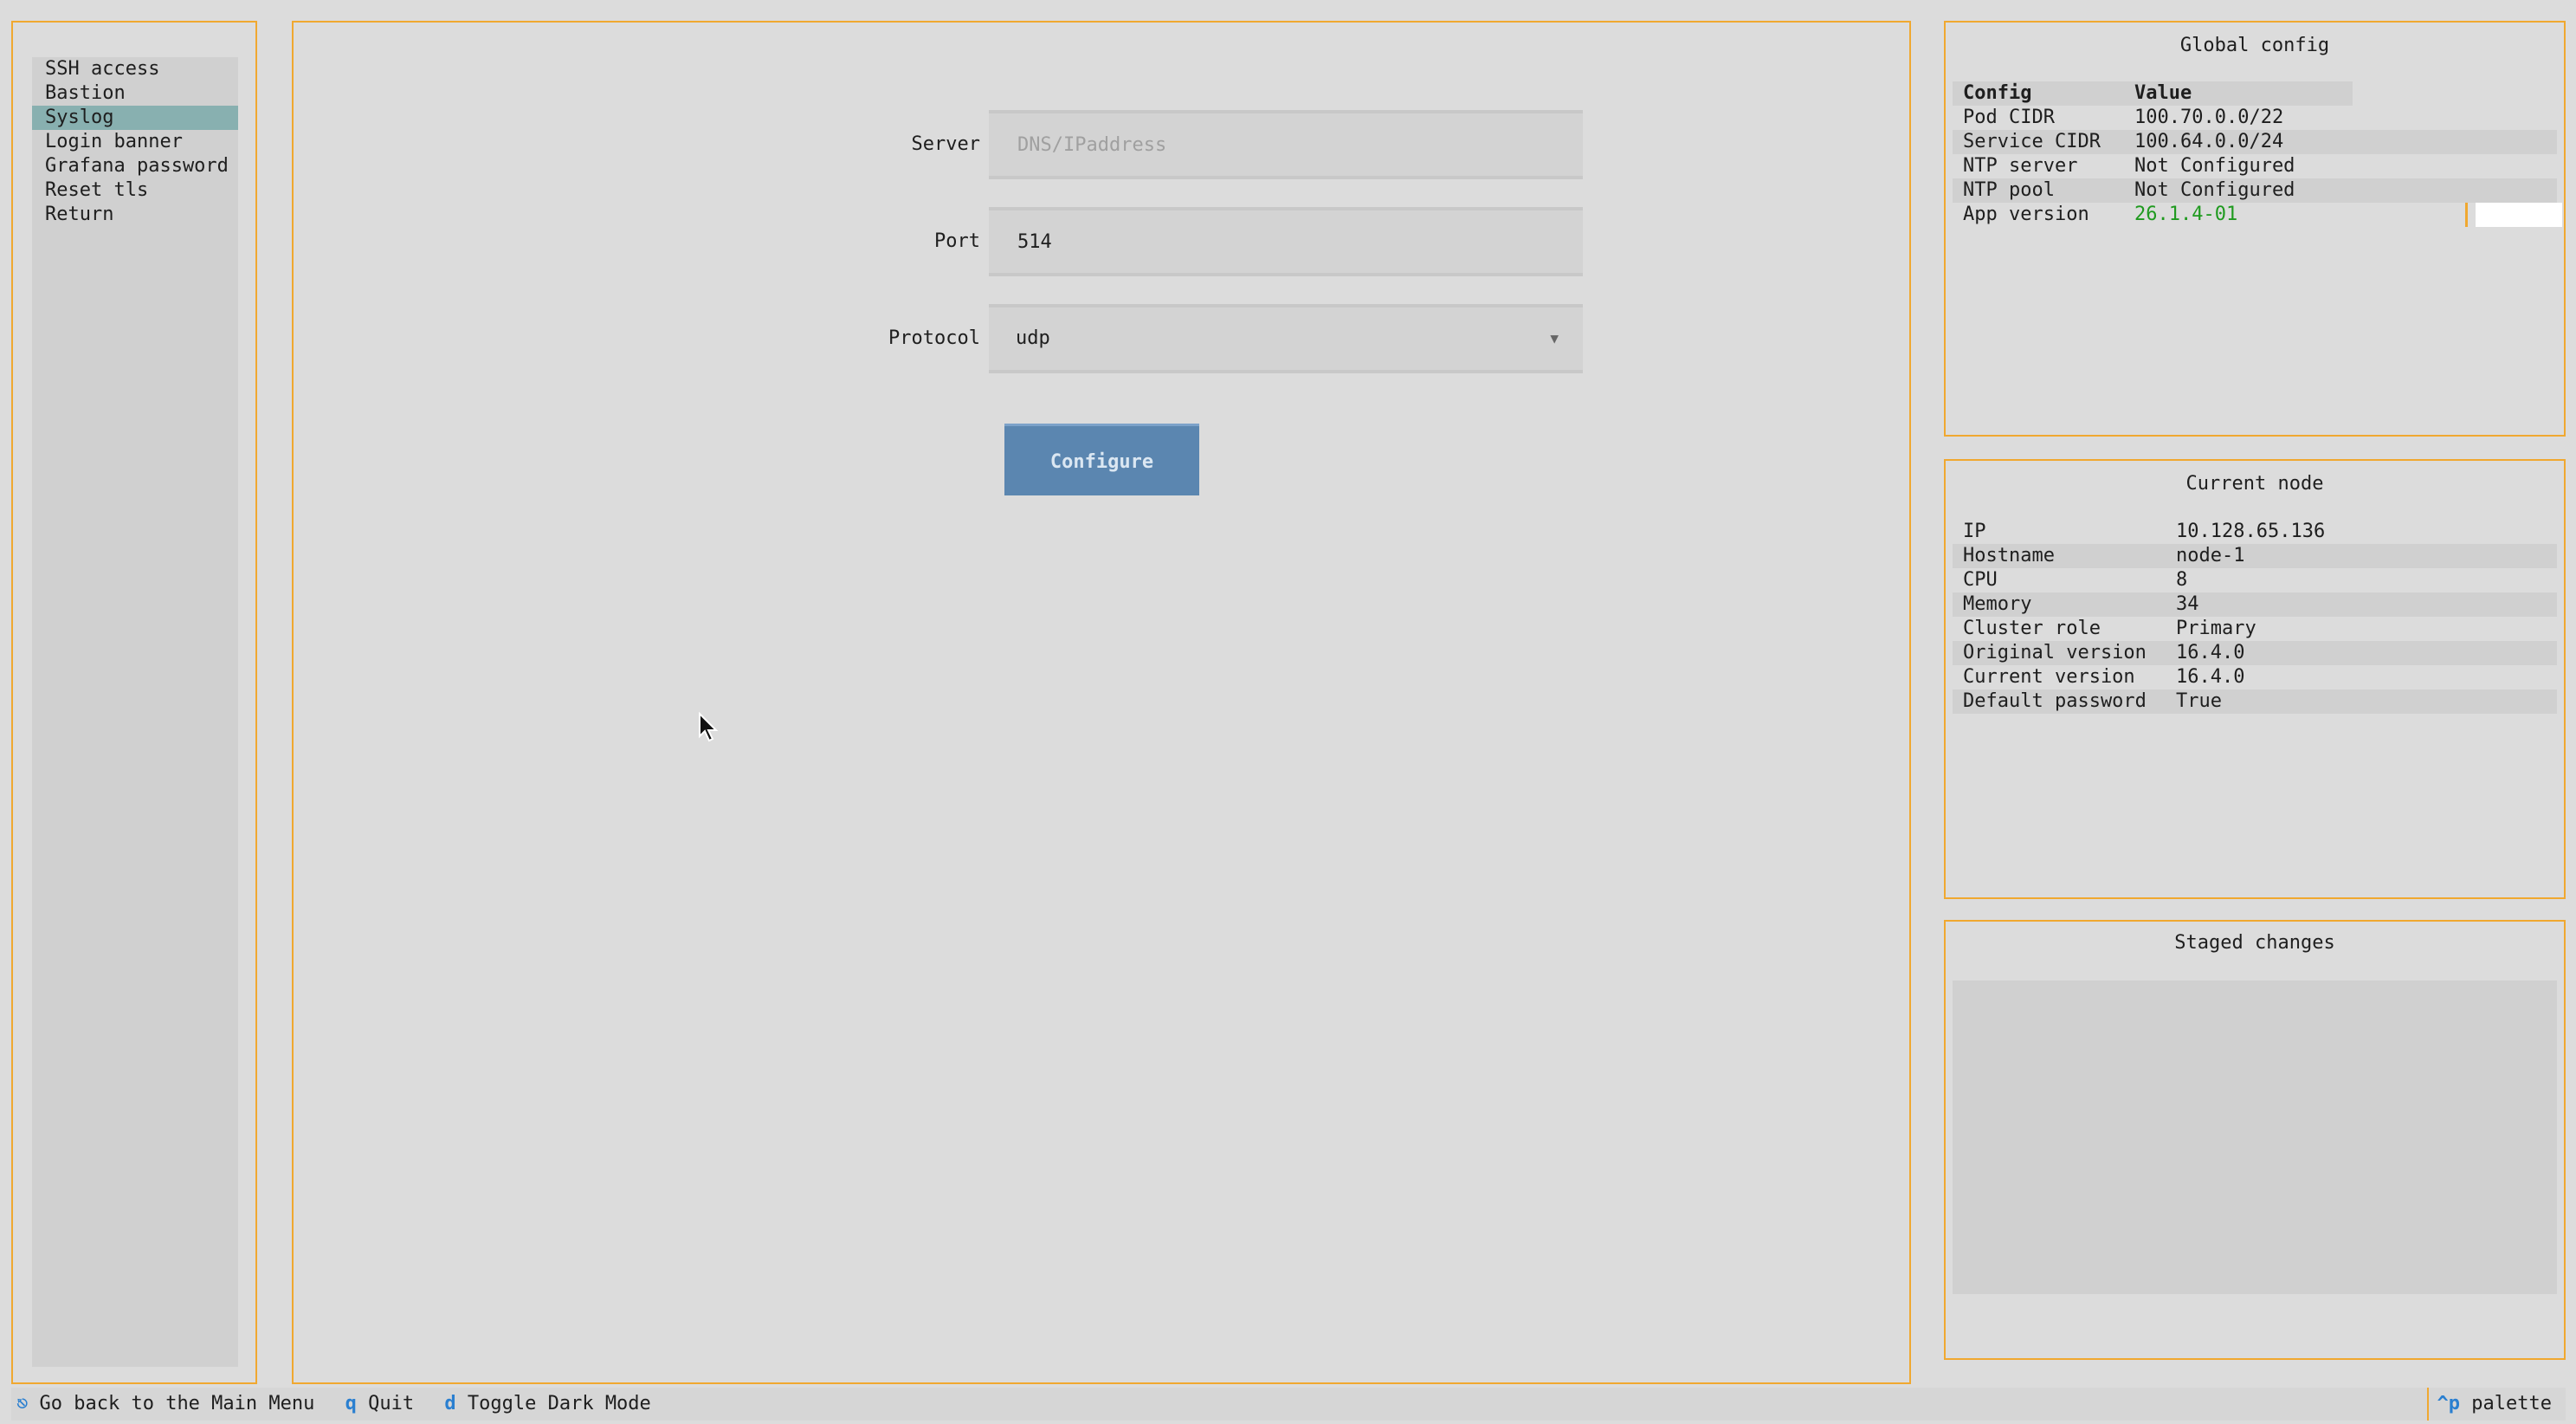  What do you see at coordinates (2209, 117) in the screenshot?
I see `row-value: 100.70.0.0/22` at bounding box center [2209, 117].